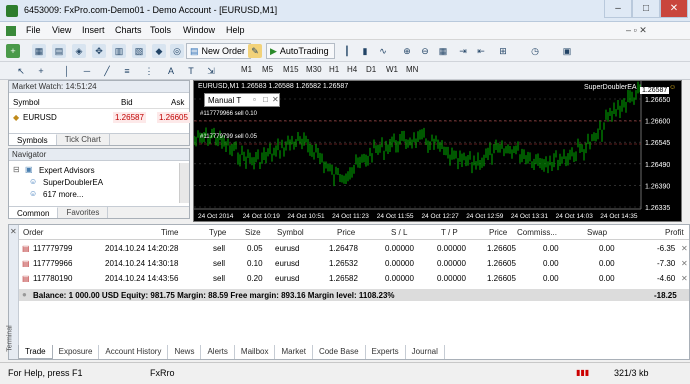 This screenshot has width=690, height=384. What do you see at coordinates (149, 71) in the screenshot?
I see `fibonacci-icon: ⋮` at bounding box center [149, 71].